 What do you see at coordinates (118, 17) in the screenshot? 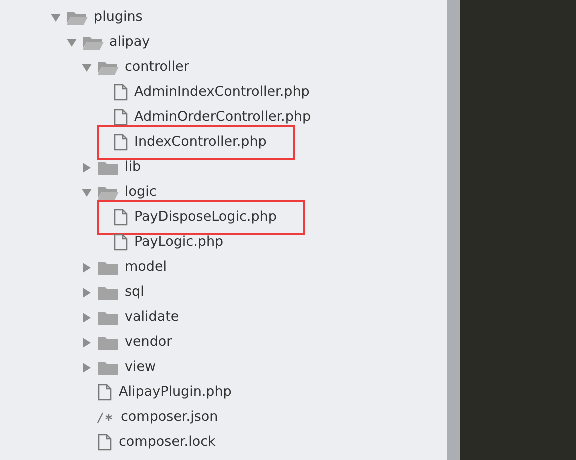
I see `folder-name: plugins` at bounding box center [118, 17].